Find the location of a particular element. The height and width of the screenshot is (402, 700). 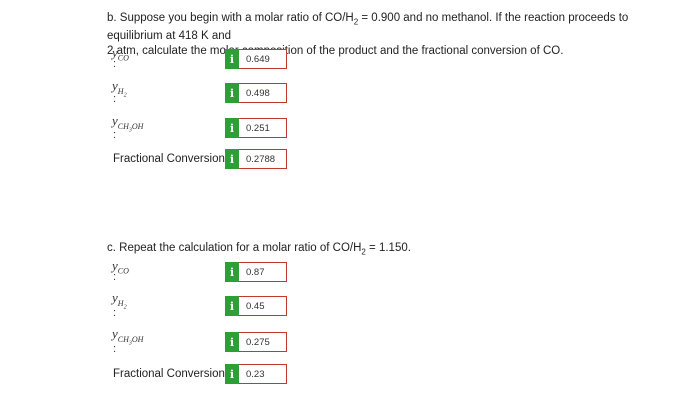

var-y-ch3oh-b: yCH3OH is located at coordinates (128, 123).